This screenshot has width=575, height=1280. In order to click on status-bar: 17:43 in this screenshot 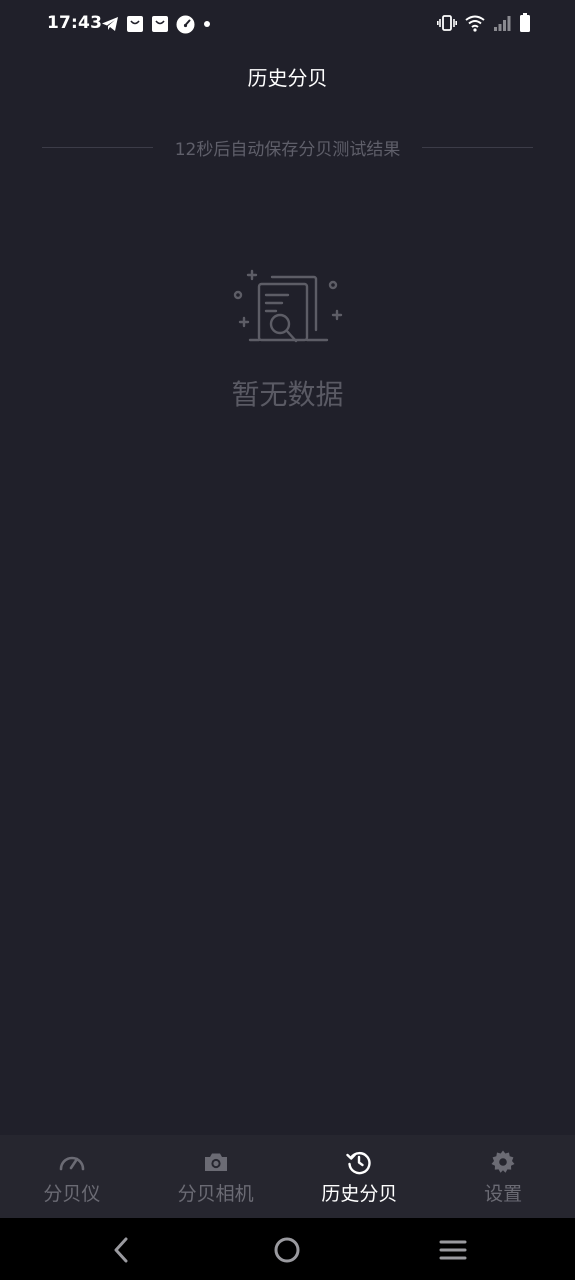, I will do `click(287, 24)`.